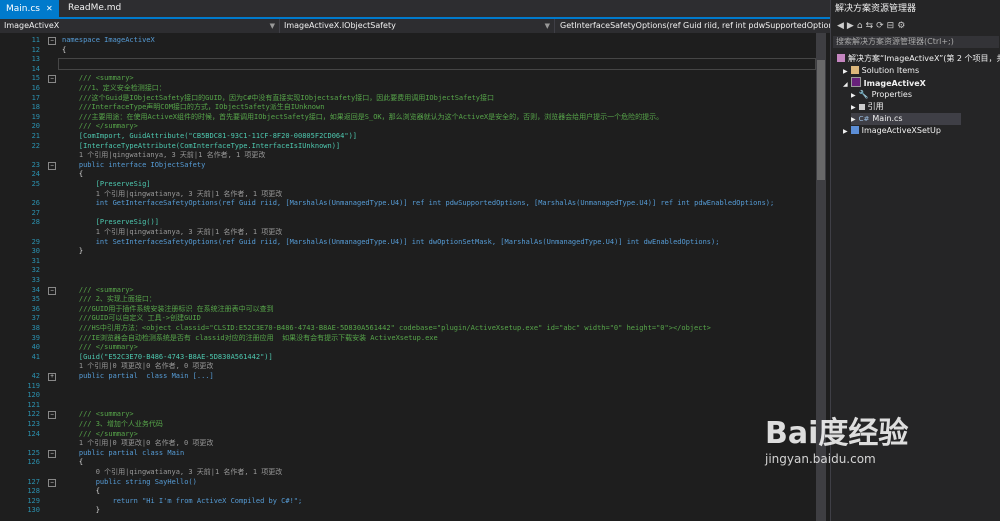 The image size is (1000, 521). Describe the element at coordinates (35, 97) in the screenshot. I see `line-number: 17` at that location.